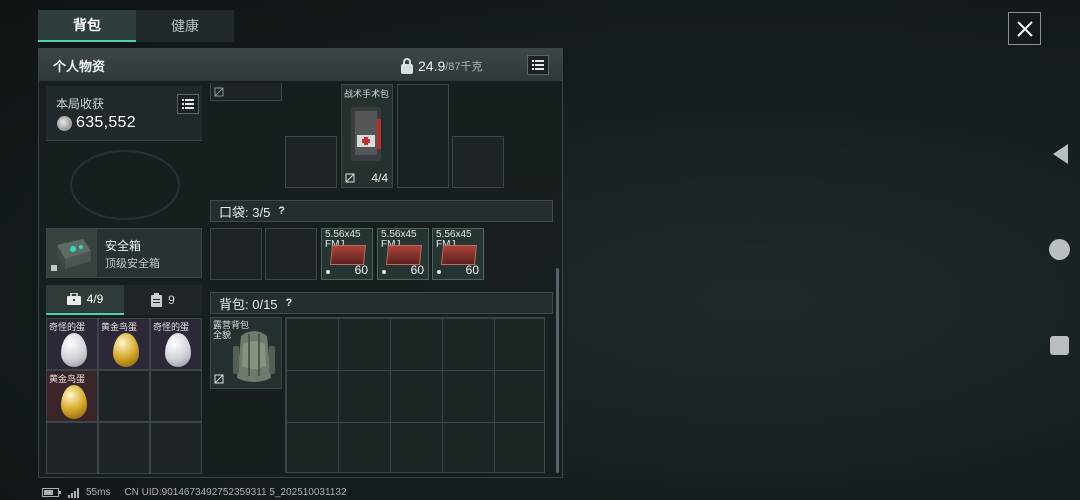 This screenshot has width=1080, height=500. I want to click on briefcase-icon, so click(73, 299).